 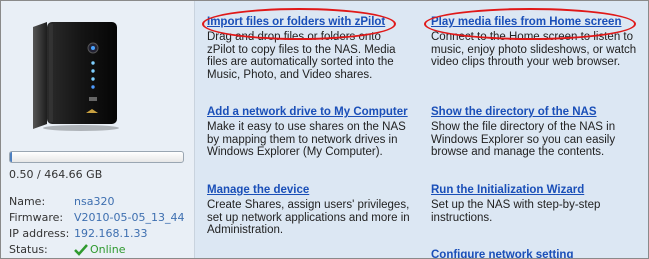 I want to click on name-value: nsa320, so click(x=94, y=201).